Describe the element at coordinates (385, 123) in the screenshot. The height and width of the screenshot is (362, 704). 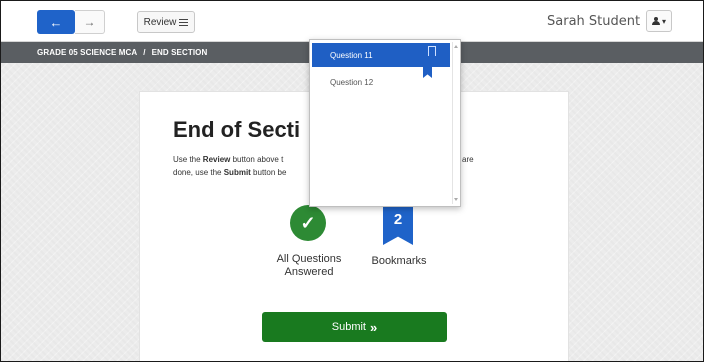
I see `review-dropdown: Question 11 Question 12` at that location.